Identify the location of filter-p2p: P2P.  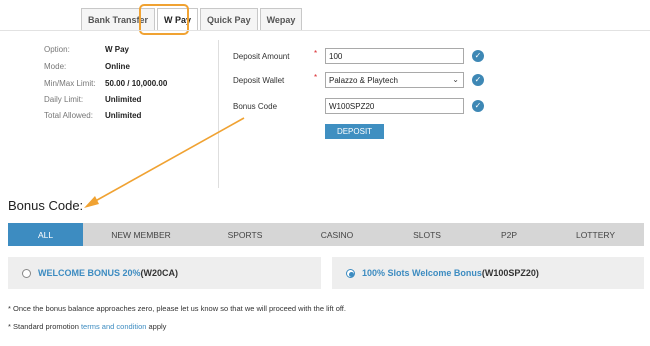
(509, 234).